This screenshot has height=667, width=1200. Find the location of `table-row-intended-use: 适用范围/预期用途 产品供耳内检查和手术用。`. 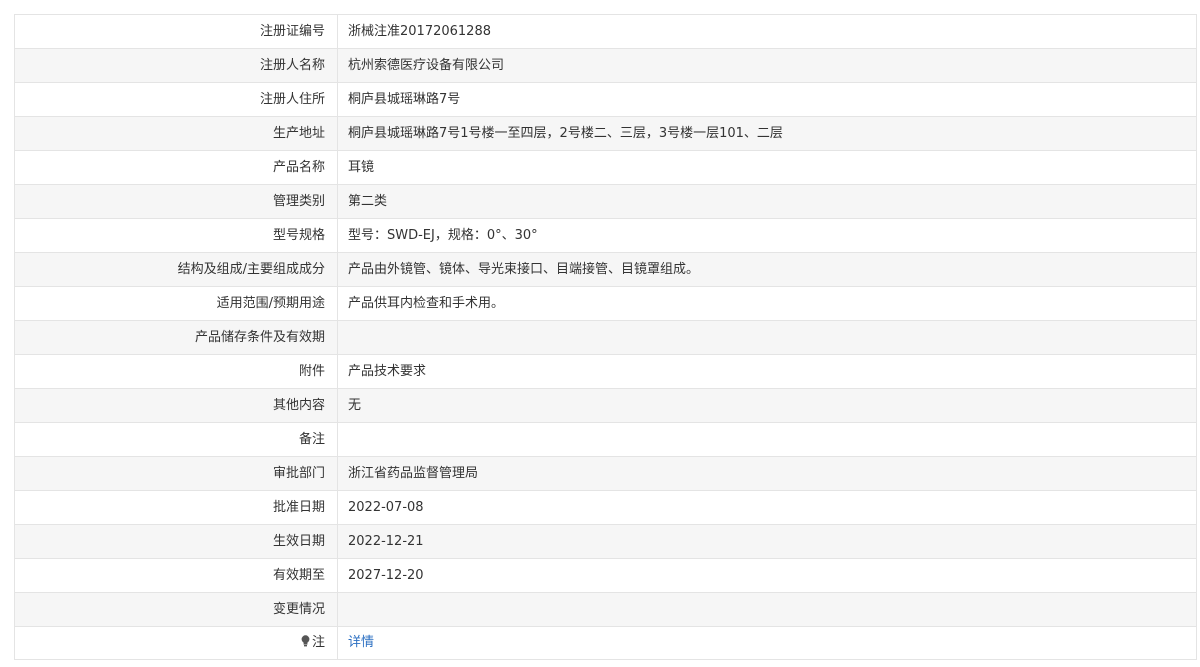

table-row-intended-use: 适用范围/预期用途 产品供耳内检查和手术用。 is located at coordinates (605, 303).